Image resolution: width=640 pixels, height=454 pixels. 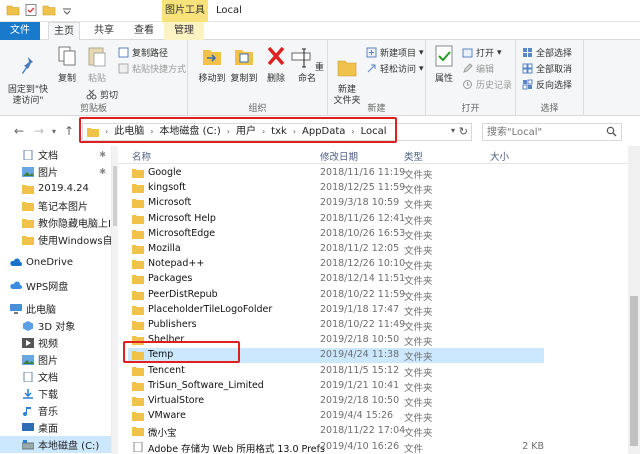 I want to click on select-none-label: 全部取消, so click(x=554, y=70).